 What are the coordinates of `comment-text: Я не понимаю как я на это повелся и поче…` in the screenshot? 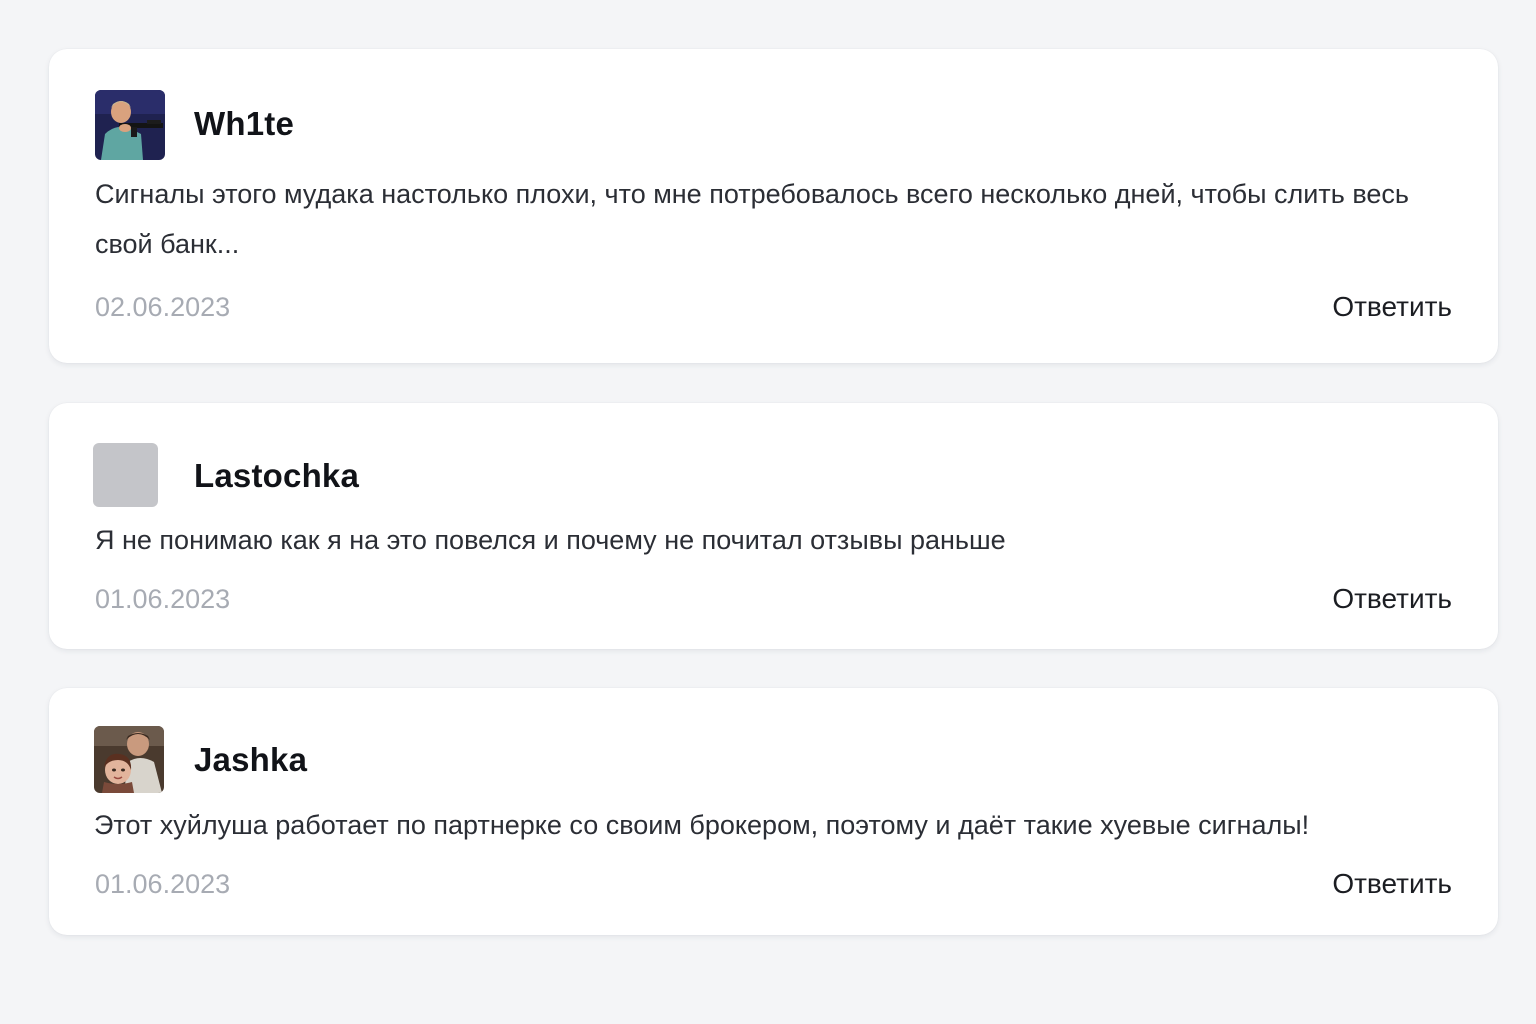 It's located at (550, 540).